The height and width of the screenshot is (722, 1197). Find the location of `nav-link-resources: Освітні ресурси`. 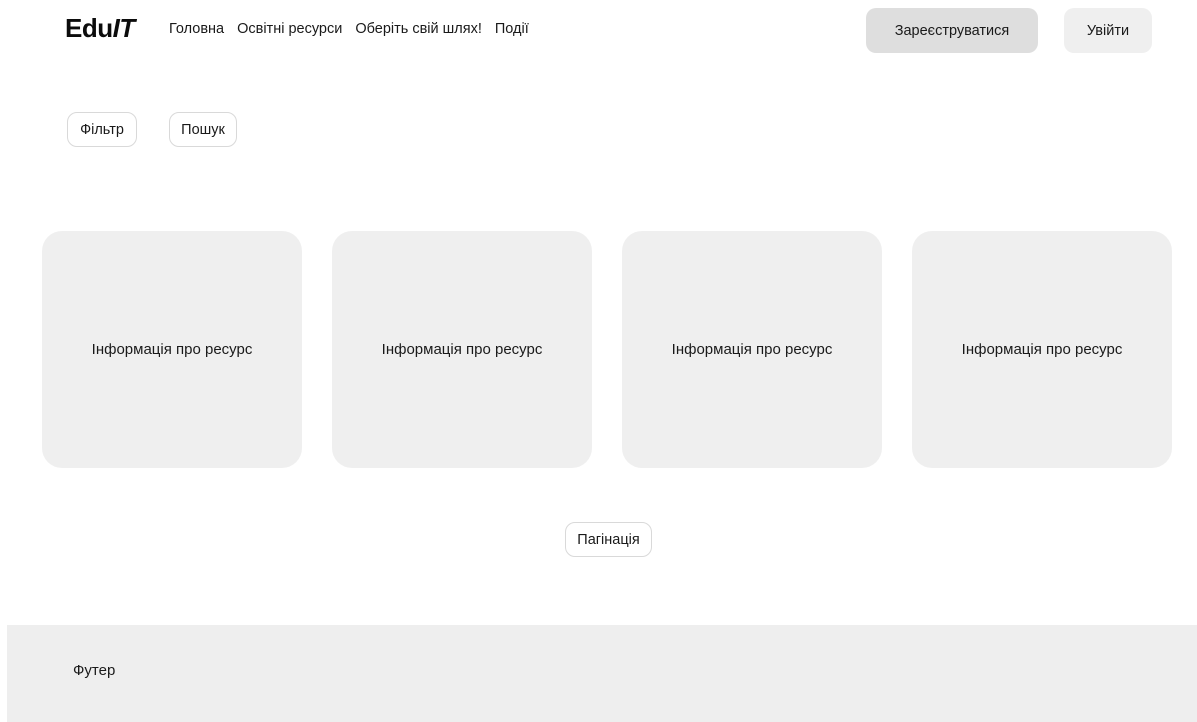

nav-link-resources: Освітні ресурси is located at coordinates (289, 29).